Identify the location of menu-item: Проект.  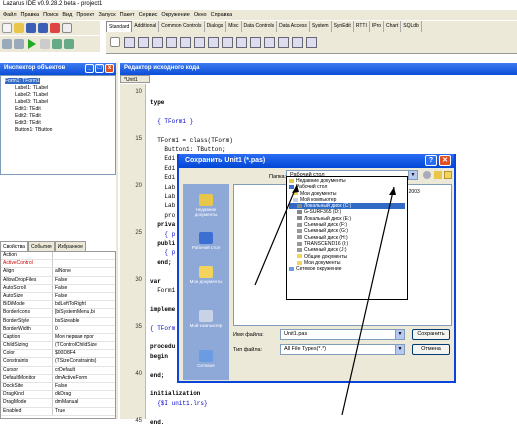
(85, 15).